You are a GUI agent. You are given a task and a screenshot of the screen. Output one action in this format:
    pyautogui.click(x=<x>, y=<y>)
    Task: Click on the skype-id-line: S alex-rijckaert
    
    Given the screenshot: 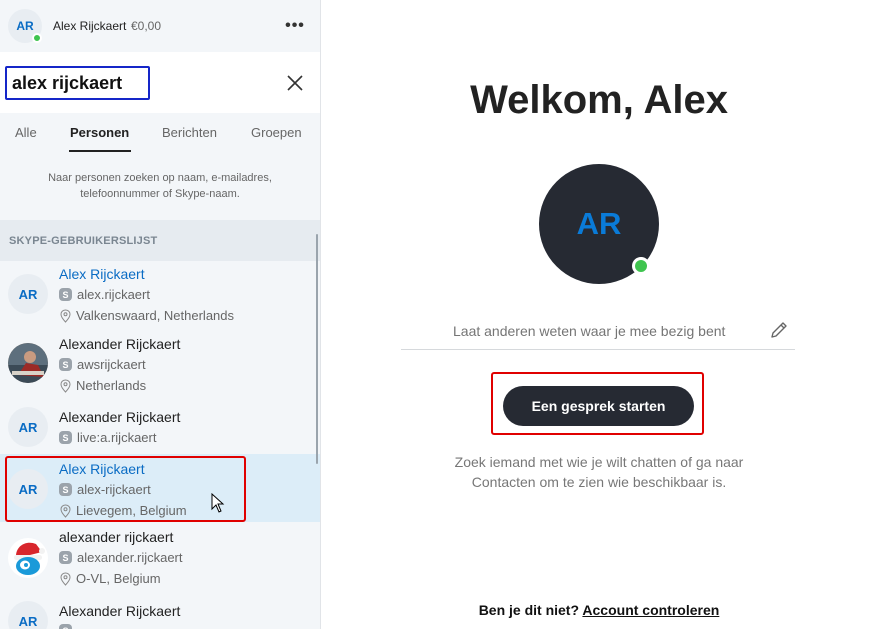 What is the action you would take?
    pyautogui.click(x=105, y=489)
    